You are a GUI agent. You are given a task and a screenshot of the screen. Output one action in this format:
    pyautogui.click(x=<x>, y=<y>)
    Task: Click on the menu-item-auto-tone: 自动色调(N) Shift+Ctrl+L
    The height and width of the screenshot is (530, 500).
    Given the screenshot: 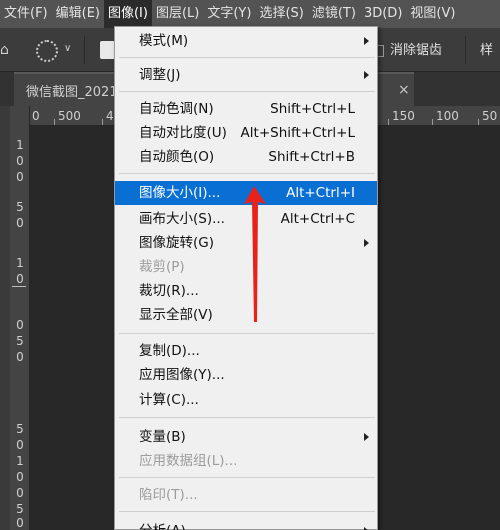 What is the action you would take?
    pyautogui.click(x=246, y=109)
    